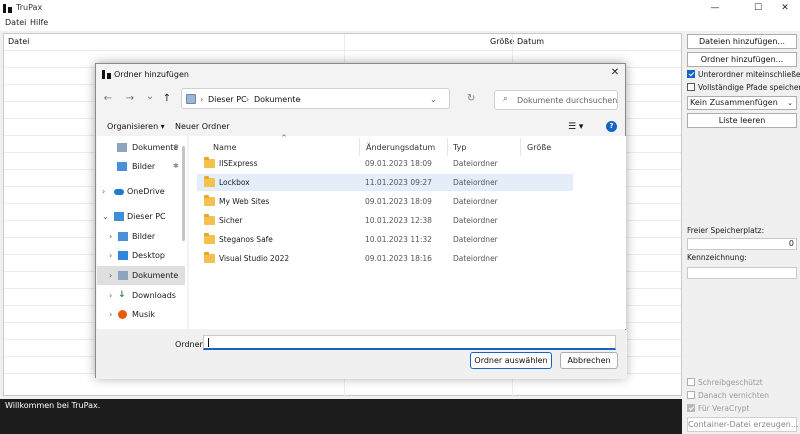 The height and width of the screenshot is (434, 800). I want to click on column-header-file: Datei, so click(18, 42).